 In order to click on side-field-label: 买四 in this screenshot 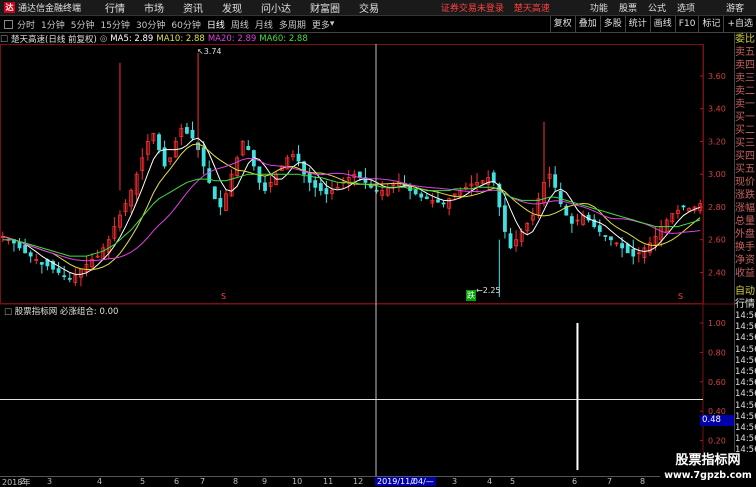, I will do `click(745, 156)`.